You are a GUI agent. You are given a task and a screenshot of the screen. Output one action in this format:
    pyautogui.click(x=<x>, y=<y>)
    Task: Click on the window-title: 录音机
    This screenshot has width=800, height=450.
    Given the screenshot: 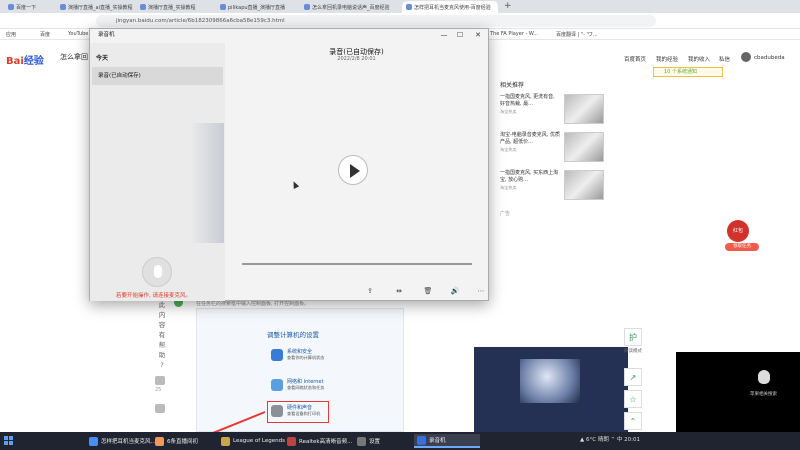 What is the action you would take?
    pyautogui.click(x=106, y=35)
    